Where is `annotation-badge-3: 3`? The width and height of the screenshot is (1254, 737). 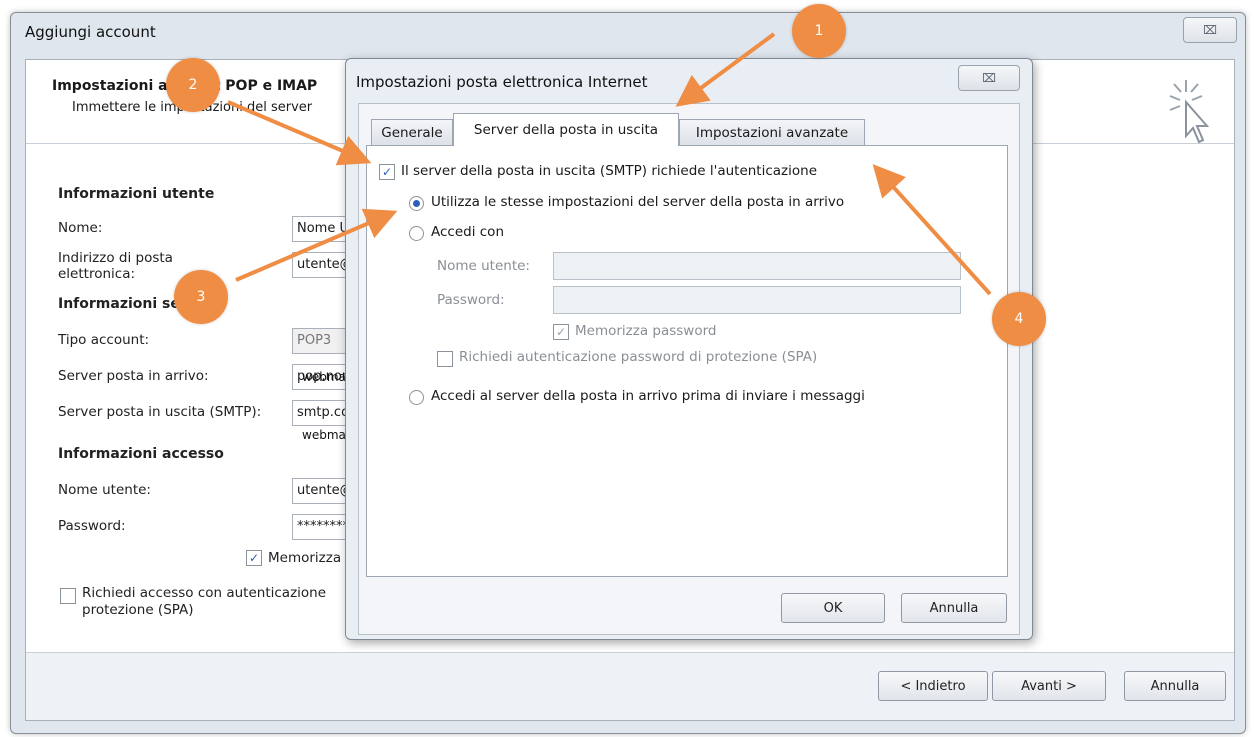 annotation-badge-3: 3 is located at coordinates (201, 297).